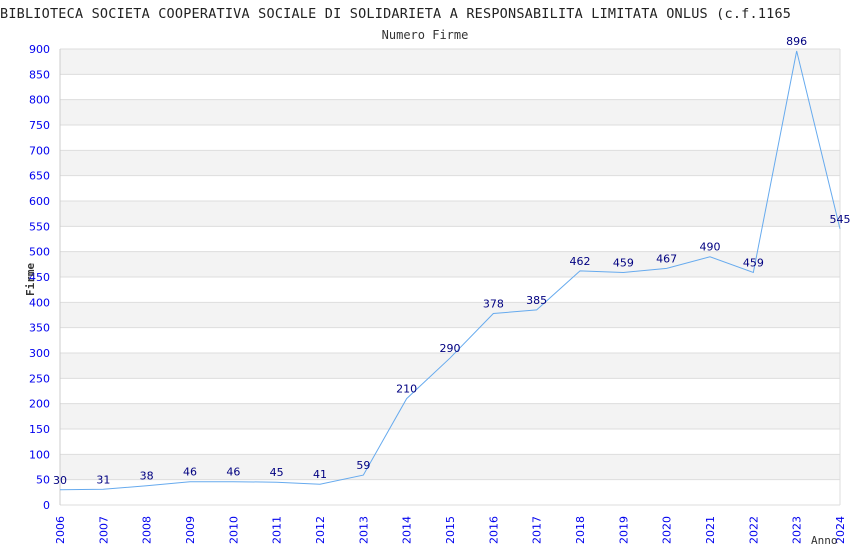 This screenshot has height=550, width=850. Describe the element at coordinates (493, 530) in the screenshot. I see `x-tick-label: 2016` at that location.